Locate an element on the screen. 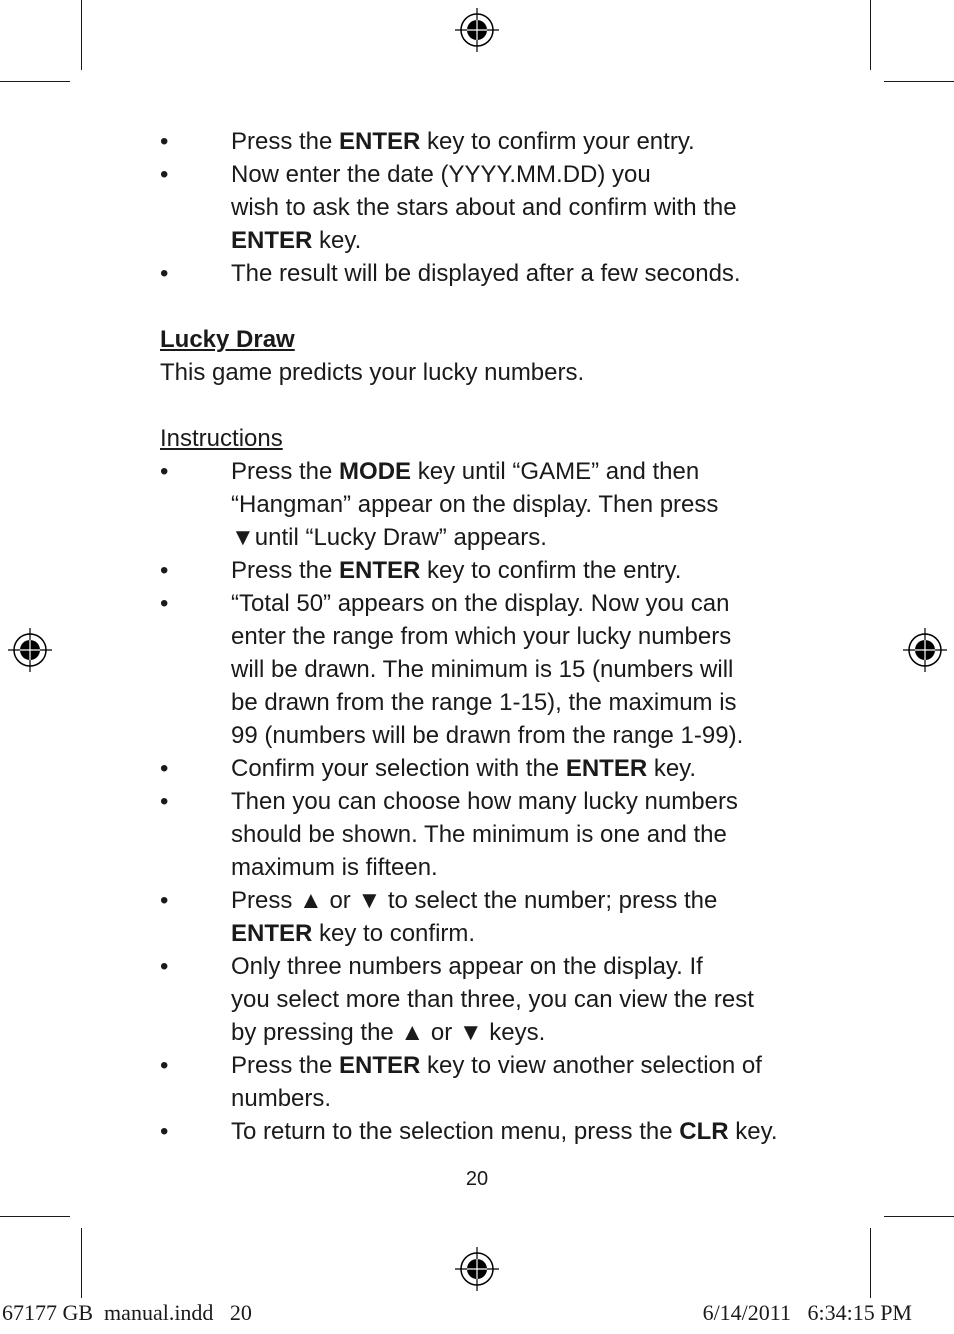 The height and width of the screenshot is (1334, 954). key-name: MODE is located at coordinates (375, 471).